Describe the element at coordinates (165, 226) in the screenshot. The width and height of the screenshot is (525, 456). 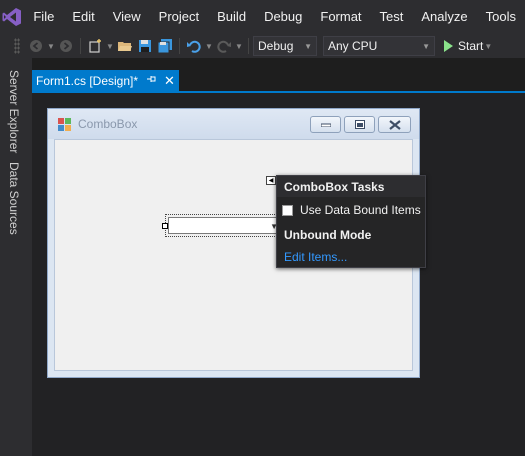
I see `resize-handle-left` at that location.